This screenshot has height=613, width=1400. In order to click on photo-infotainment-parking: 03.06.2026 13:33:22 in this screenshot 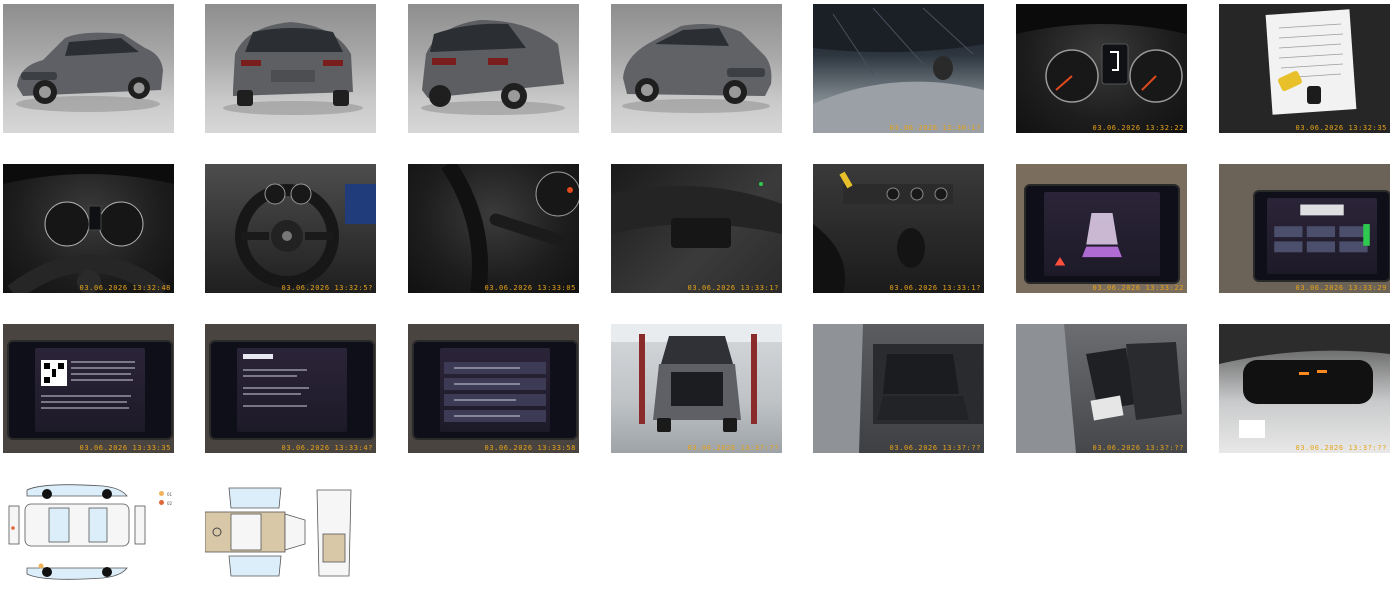, I will do `click(1101, 228)`.